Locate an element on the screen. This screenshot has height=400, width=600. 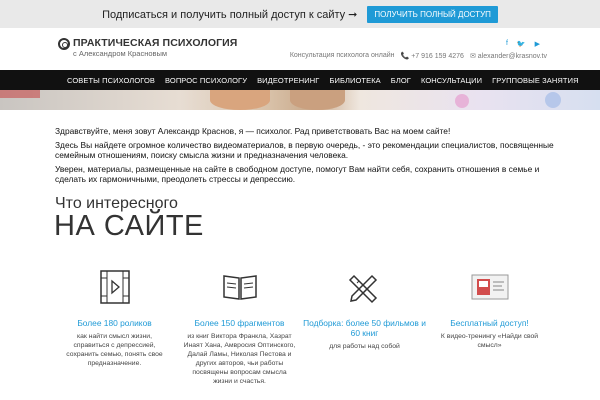
video-training-icon is located at coordinates (490, 287).